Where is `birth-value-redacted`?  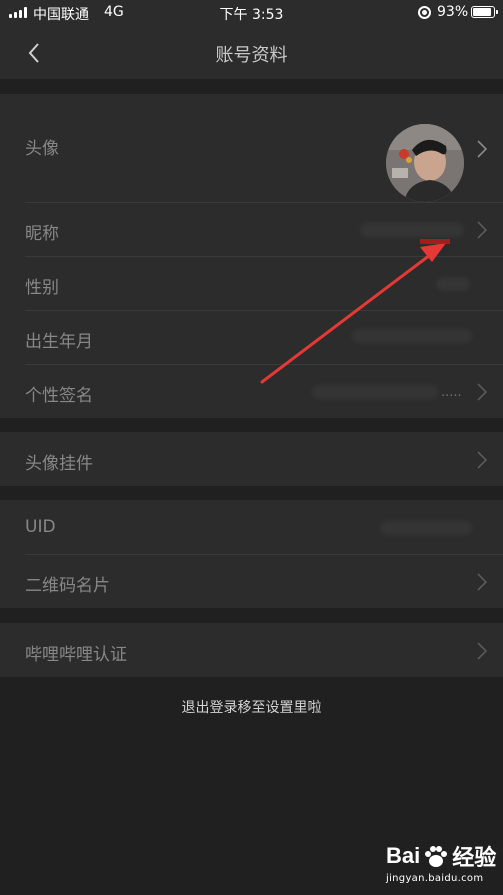
birth-value-redacted is located at coordinates (412, 336).